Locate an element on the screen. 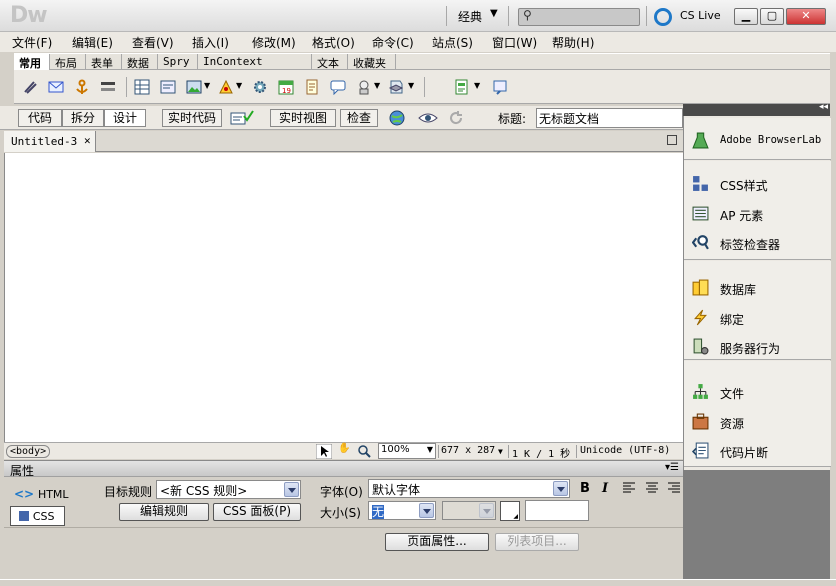 The image size is (836, 586). tag-chooser-icon is located at coordinates (500, 87).